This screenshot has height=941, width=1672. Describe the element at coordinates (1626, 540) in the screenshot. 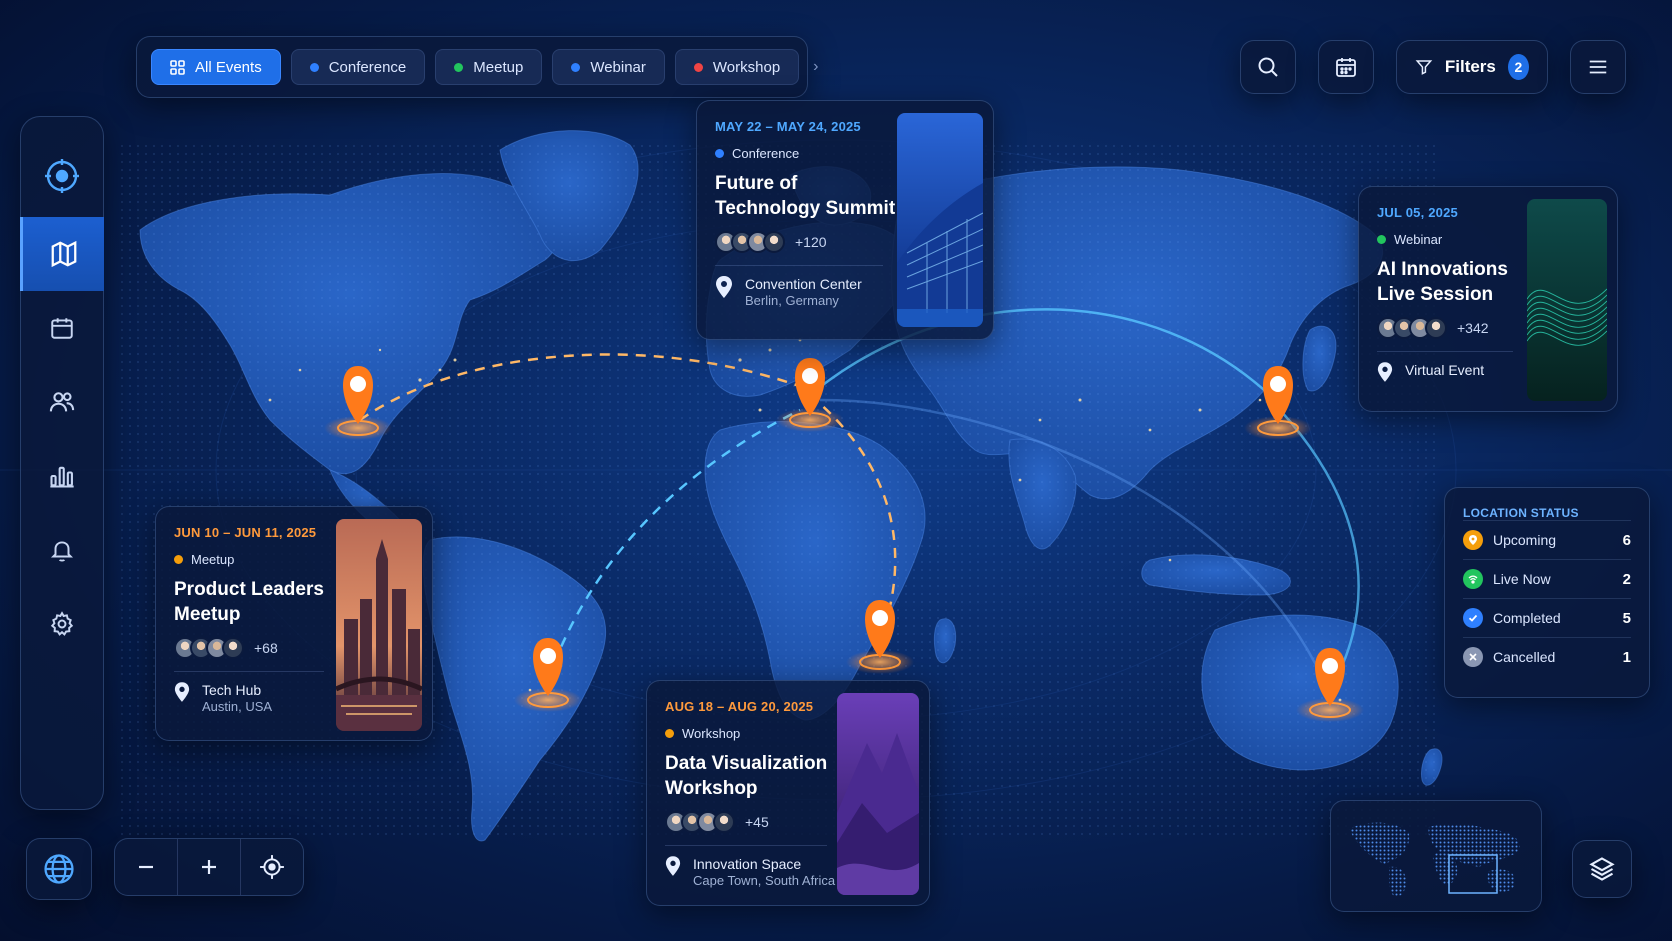

I see `status-count: 6` at that location.